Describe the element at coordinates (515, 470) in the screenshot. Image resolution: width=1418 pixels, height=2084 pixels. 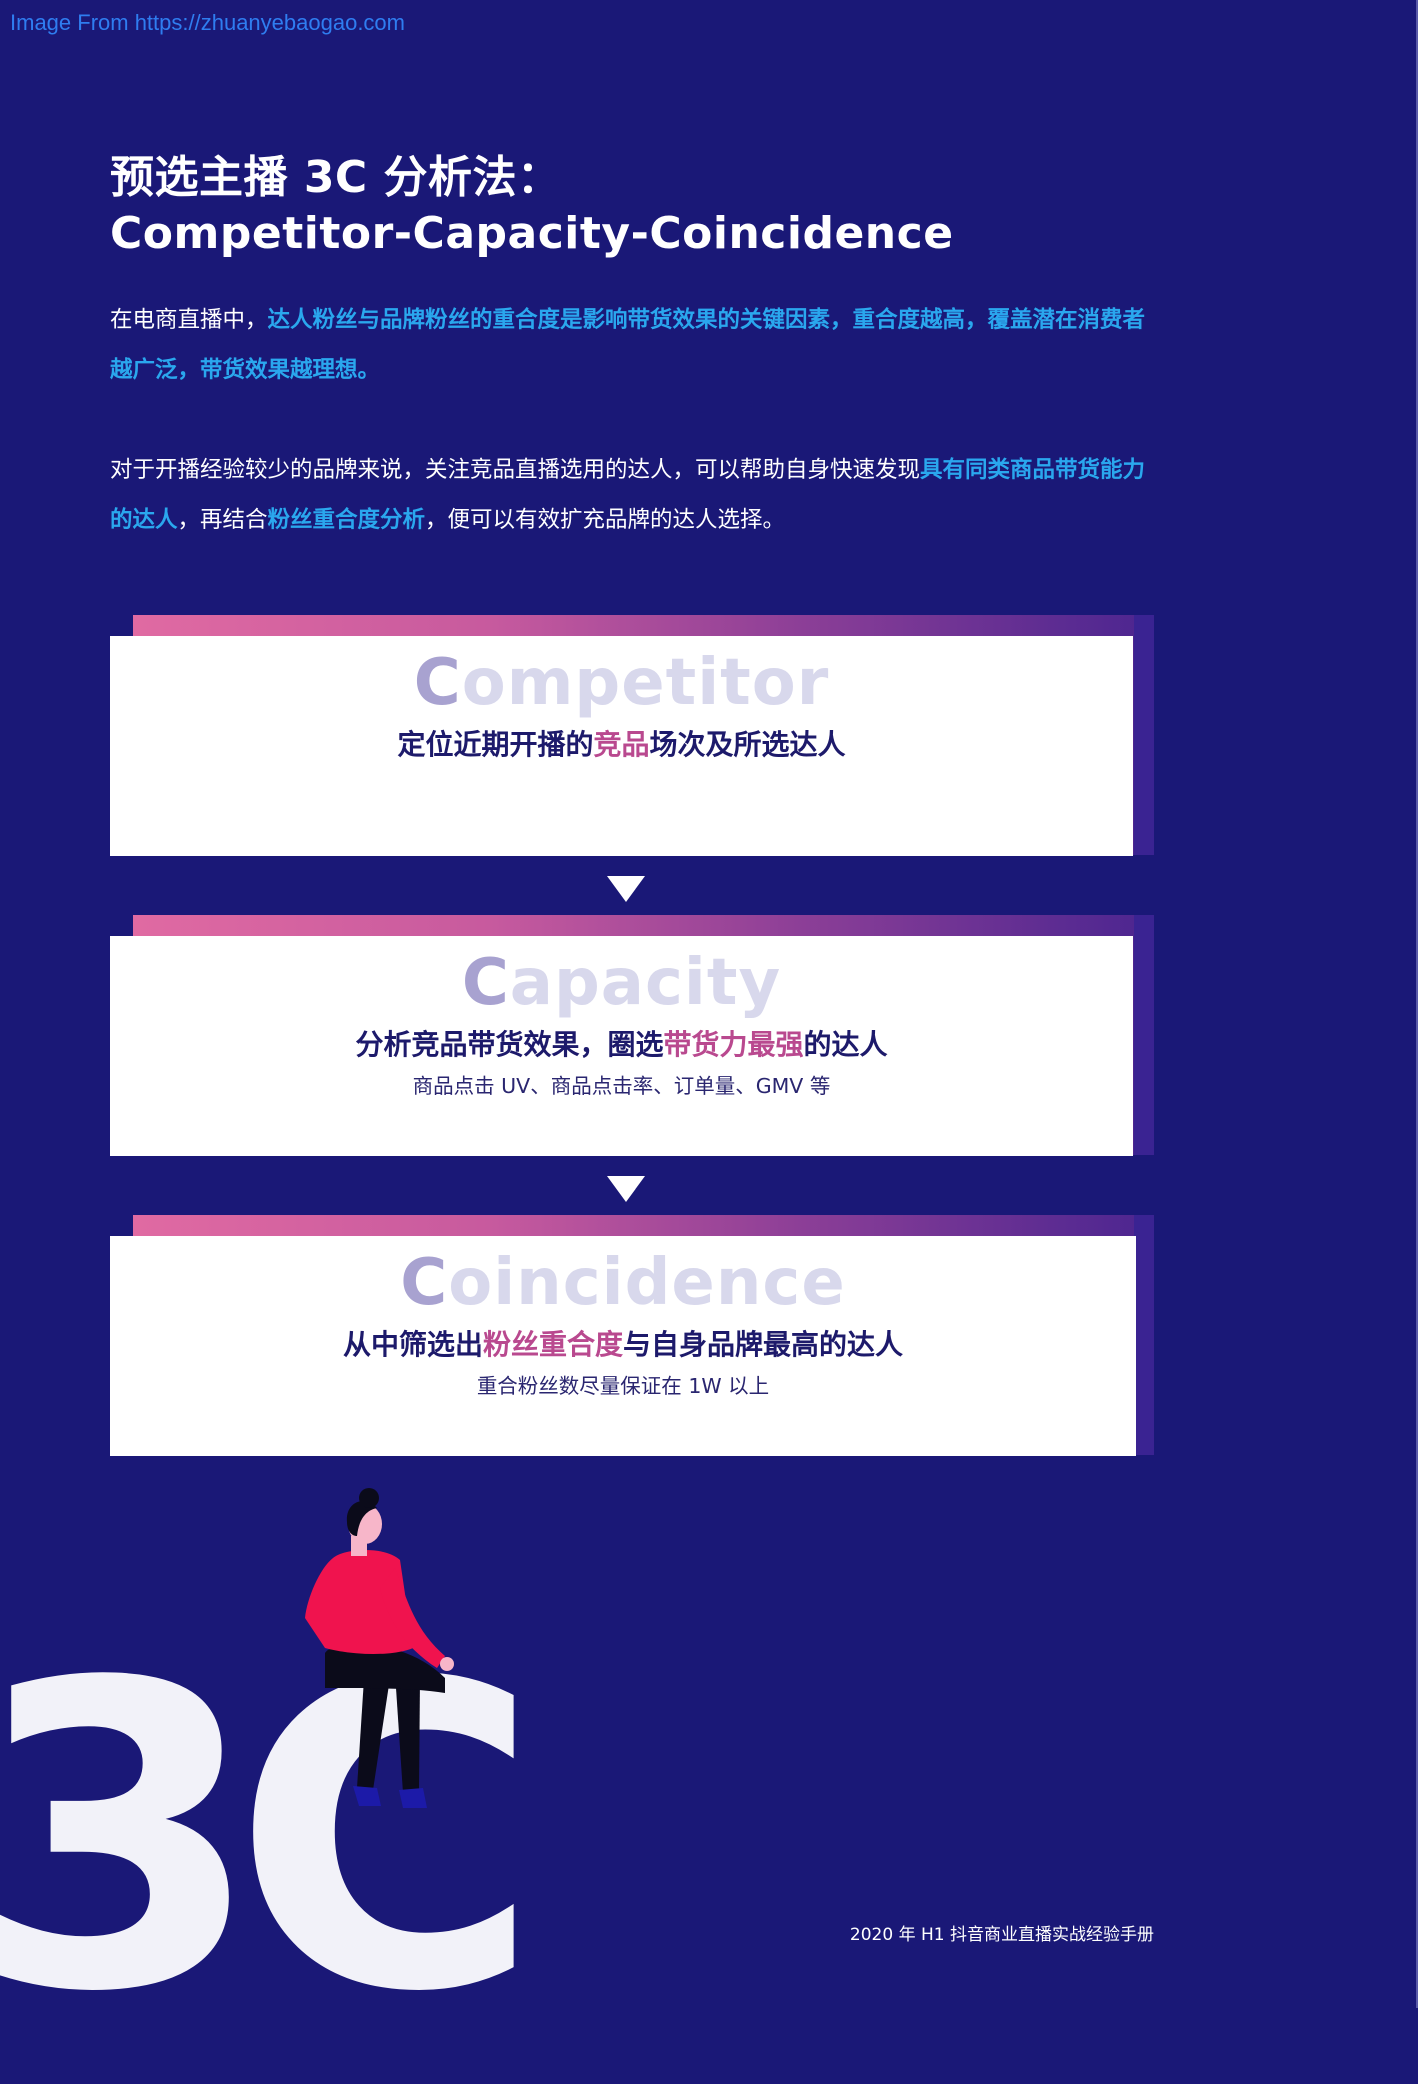
I see `advice-text-1: 对于开播经验较少的品牌来说，关注竞品直播选用的达人，可以帮助自身快速发现` at that location.